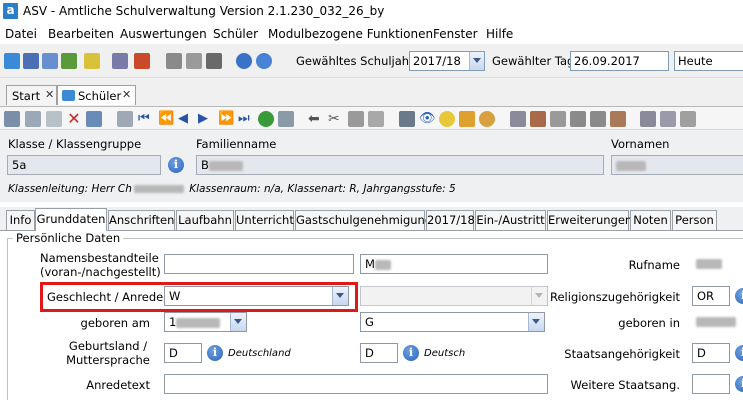  What do you see at coordinates (246, 119) in the screenshot?
I see `last-record-icon: ⏭` at bounding box center [246, 119].